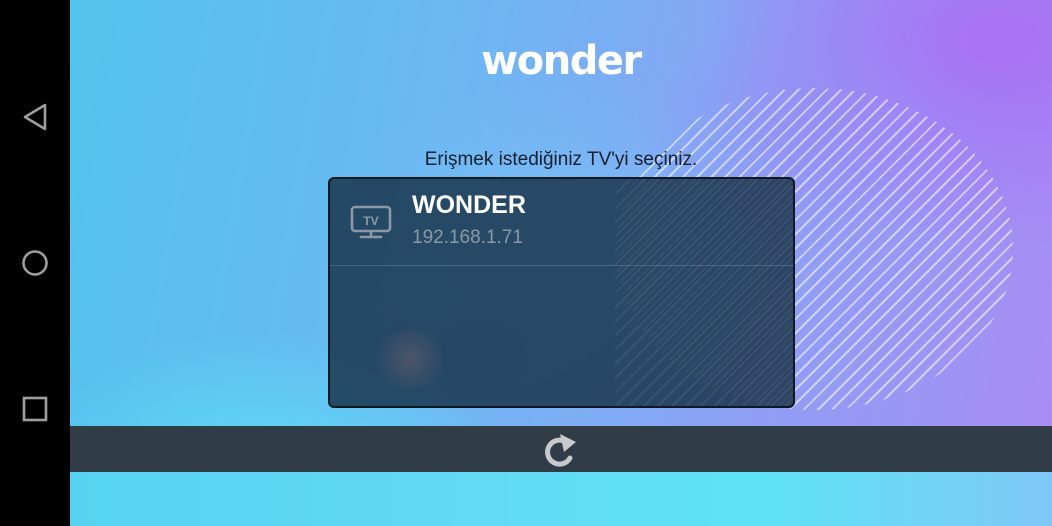 The height and width of the screenshot is (526, 1052). I want to click on system-nav-bar, so click(35, 263).